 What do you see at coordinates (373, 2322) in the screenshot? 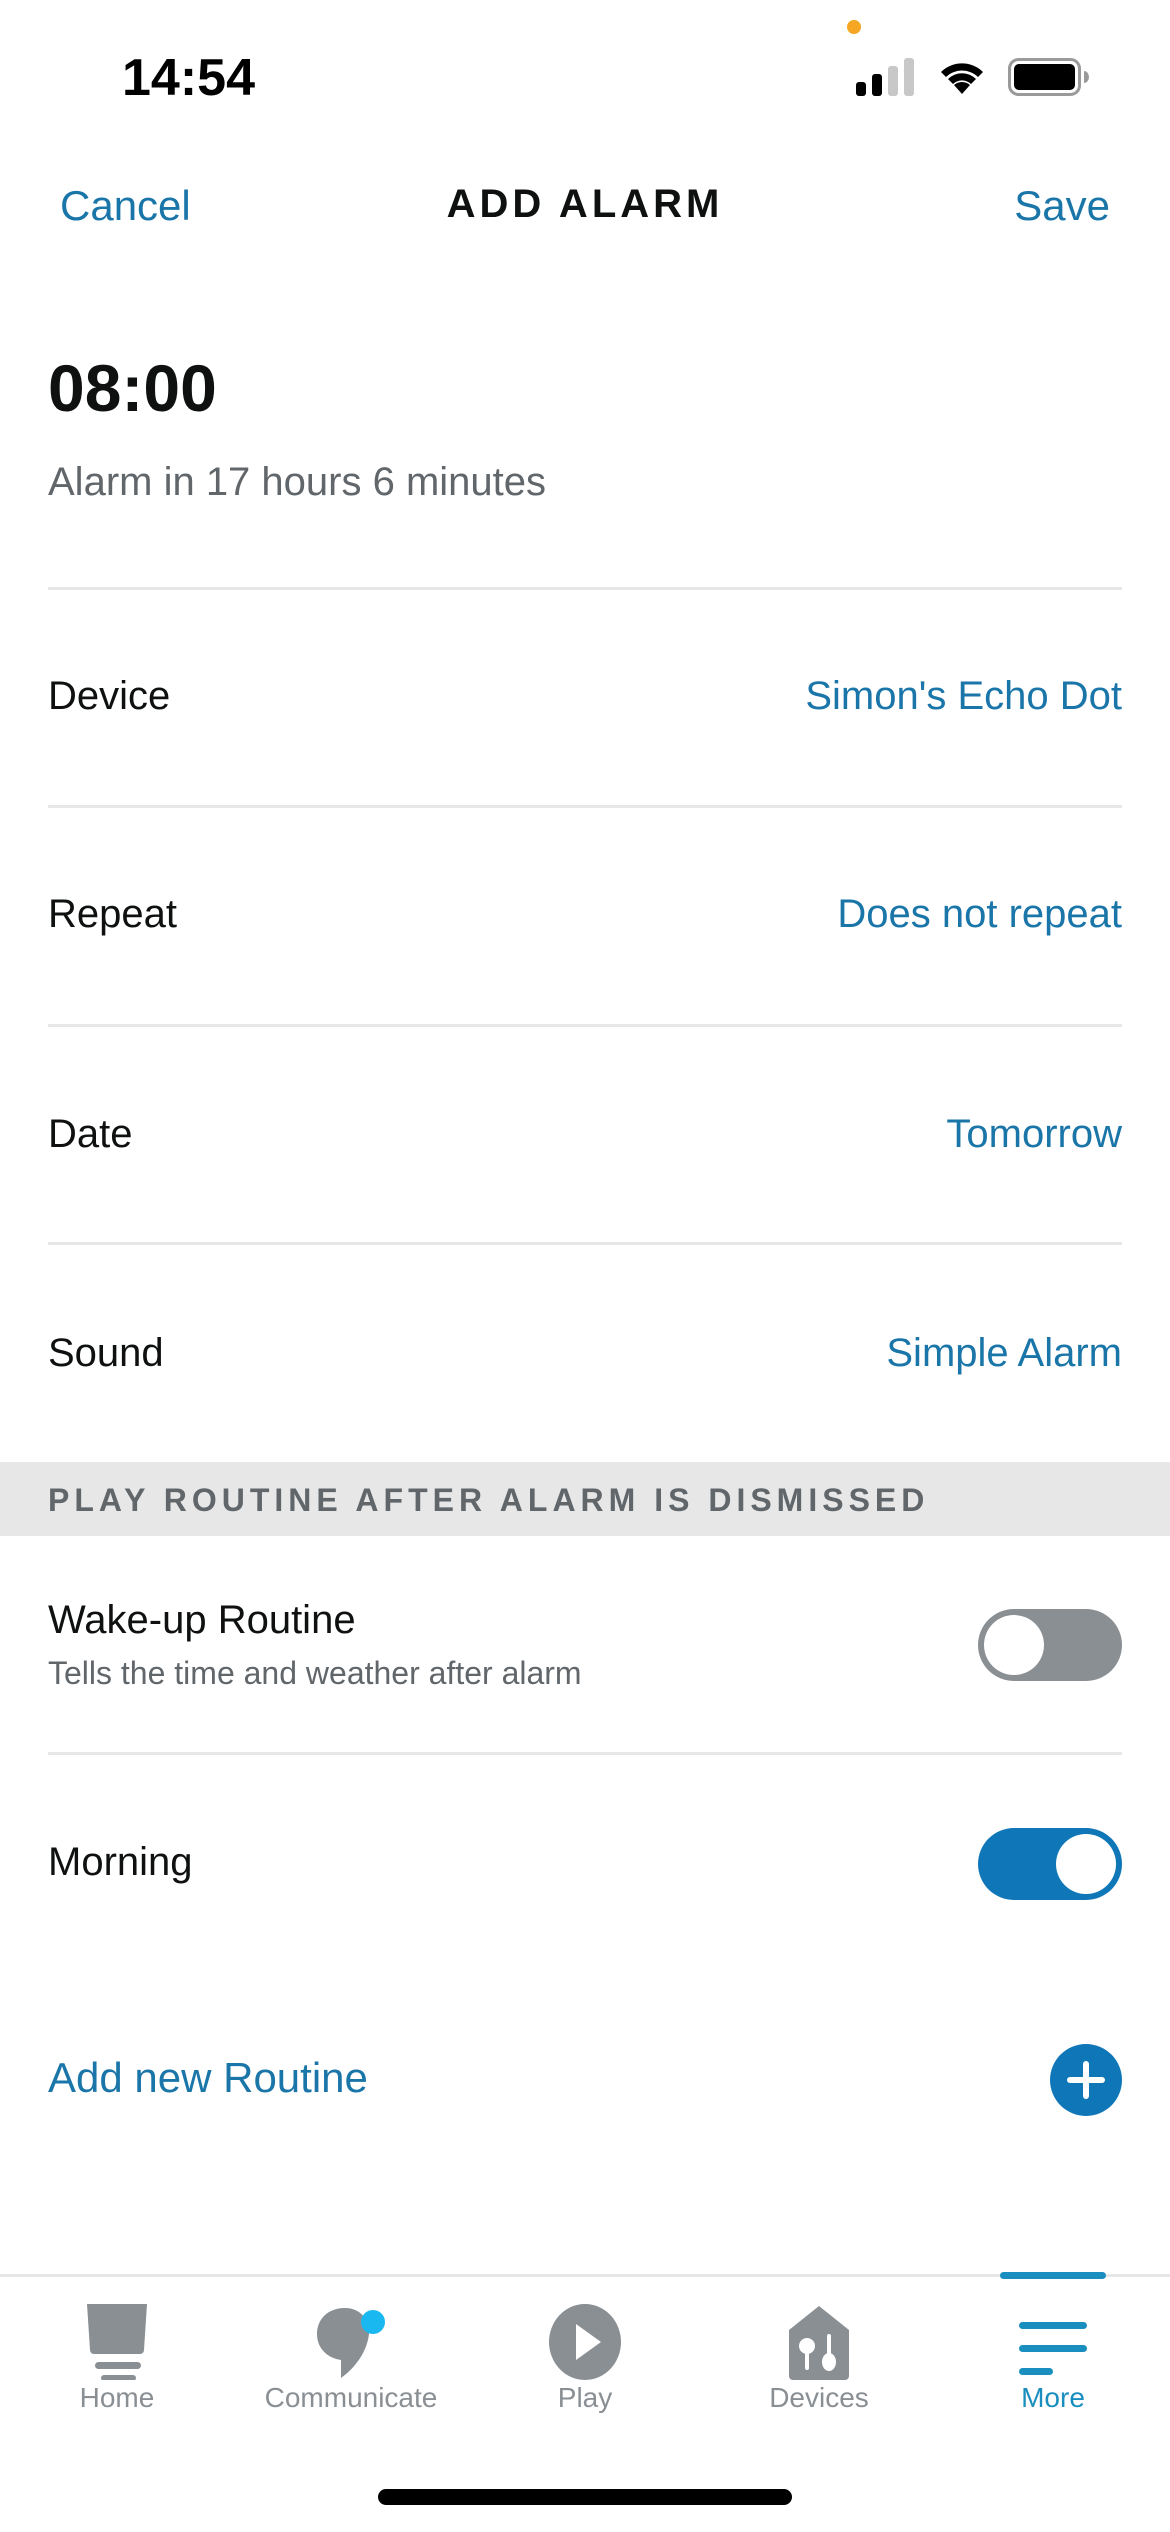
I see `notification-badge` at bounding box center [373, 2322].